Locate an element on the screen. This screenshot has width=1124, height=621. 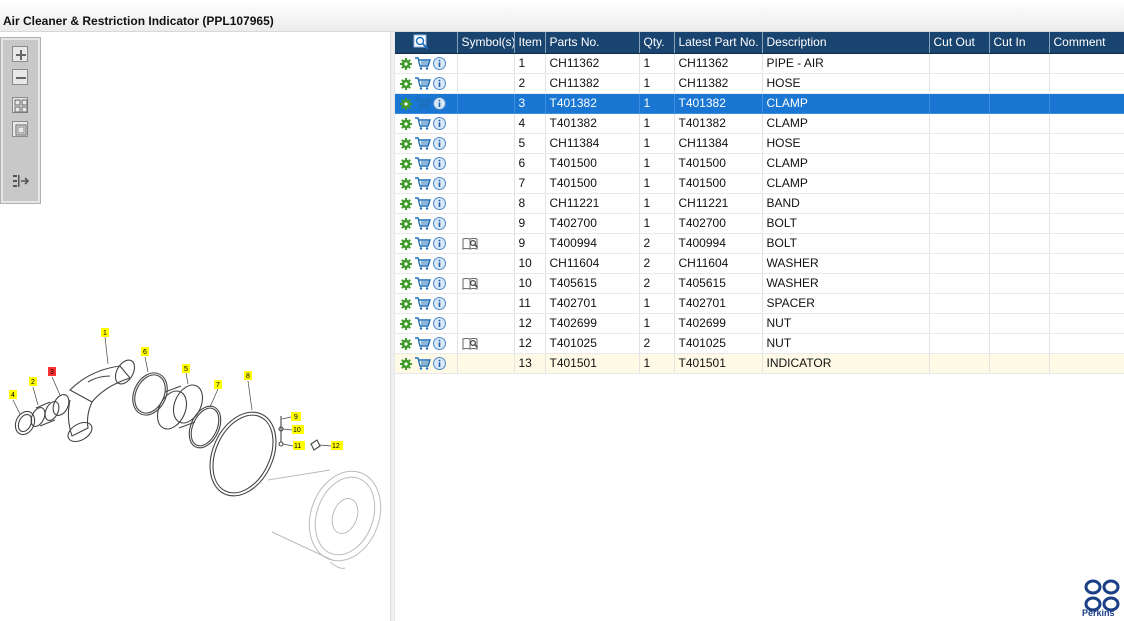
column-header-cut-out: Cut Out is located at coordinates (959, 43).